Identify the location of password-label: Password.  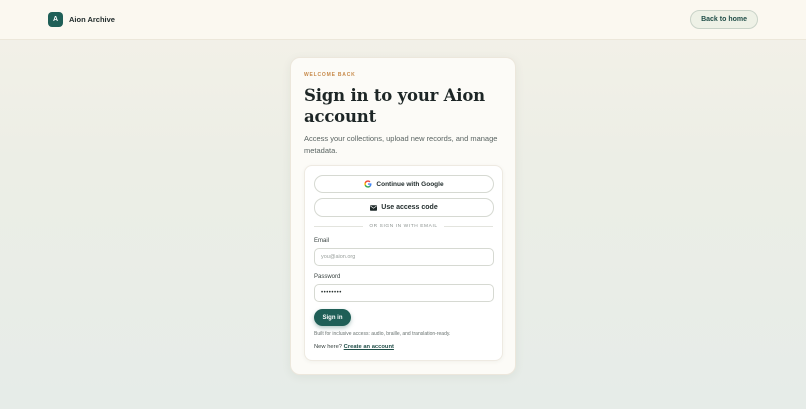
(327, 277).